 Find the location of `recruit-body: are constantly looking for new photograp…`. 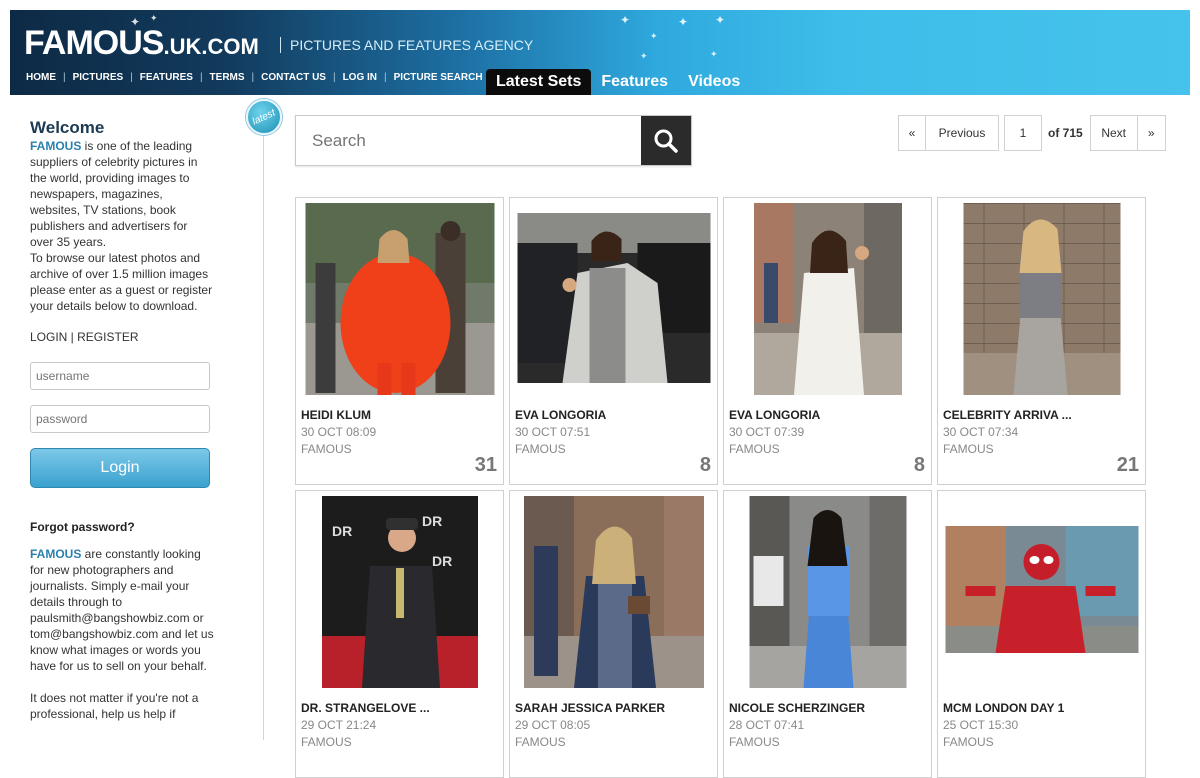

recruit-body: are constantly looking for new photograp… is located at coordinates (122, 610).